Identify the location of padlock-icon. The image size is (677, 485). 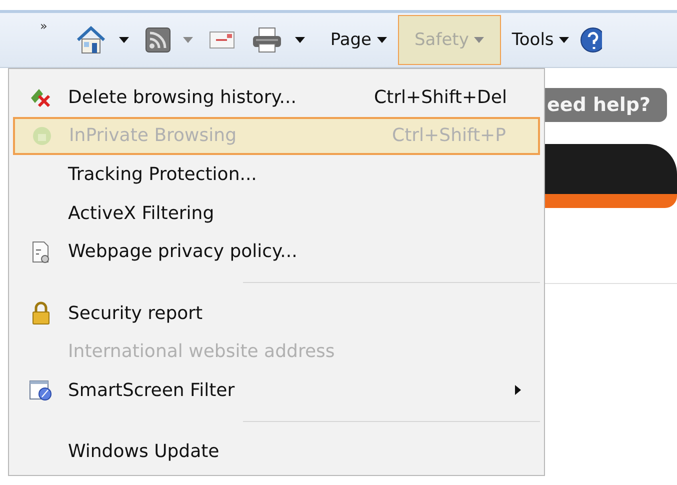
(41, 313).